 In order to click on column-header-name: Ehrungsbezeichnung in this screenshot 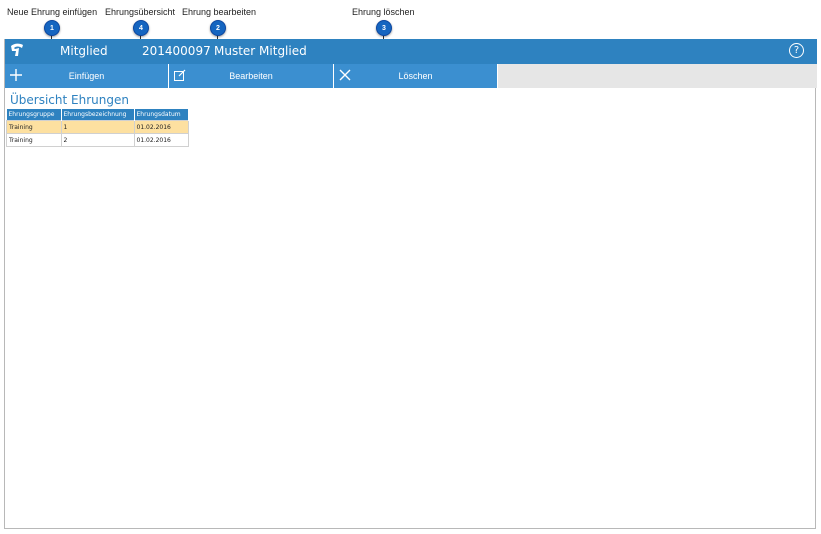, I will do `click(98, 115)`.